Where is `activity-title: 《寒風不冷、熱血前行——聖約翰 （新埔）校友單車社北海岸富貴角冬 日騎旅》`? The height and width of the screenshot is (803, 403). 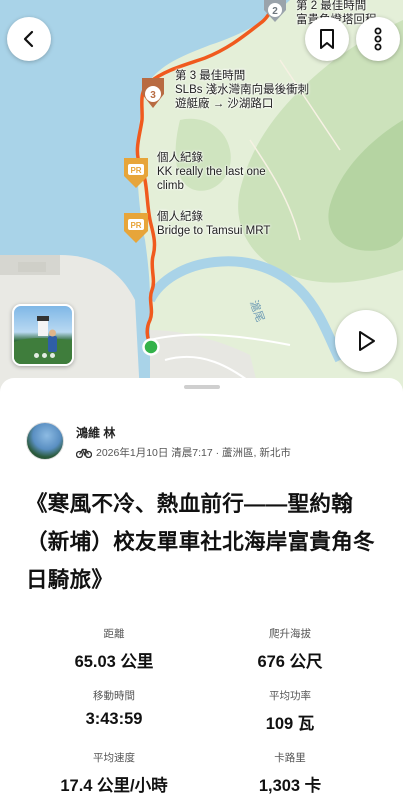
activity-title: 《寒風不冷、熱血前行——聖約翰 （新埔）校友單車社北海岸富貴角冬 日騎旅》 is located at coordinates (208, 542).